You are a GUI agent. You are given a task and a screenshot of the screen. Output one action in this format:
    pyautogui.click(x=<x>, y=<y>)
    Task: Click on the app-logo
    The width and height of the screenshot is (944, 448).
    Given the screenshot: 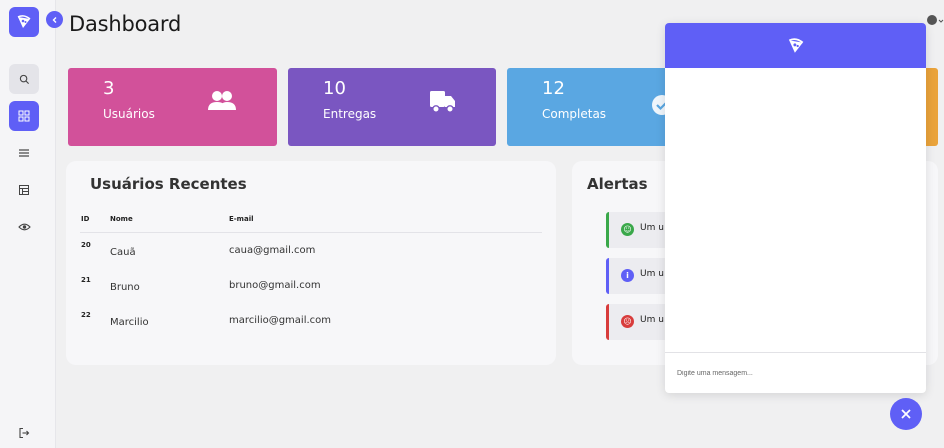 What is the action you would take?
    pyautogui.click(x=24, y=22)
    